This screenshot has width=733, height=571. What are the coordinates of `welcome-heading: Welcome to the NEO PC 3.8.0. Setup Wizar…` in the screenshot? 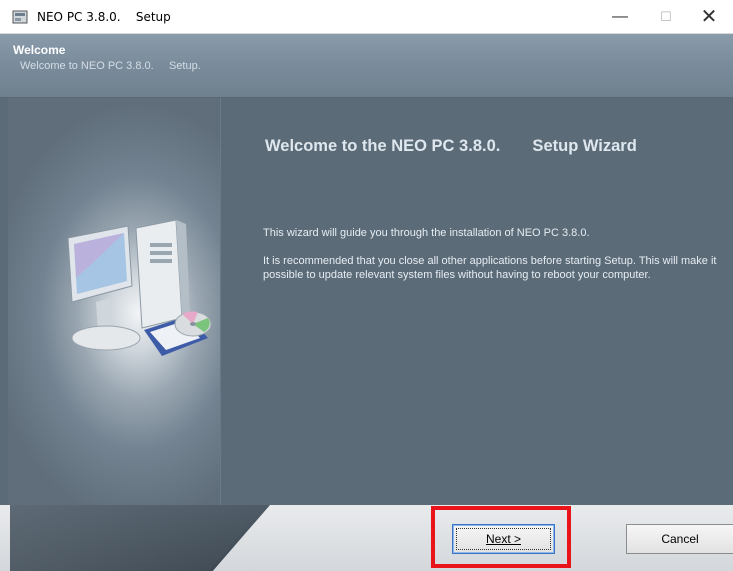 It's located at (451, 146).